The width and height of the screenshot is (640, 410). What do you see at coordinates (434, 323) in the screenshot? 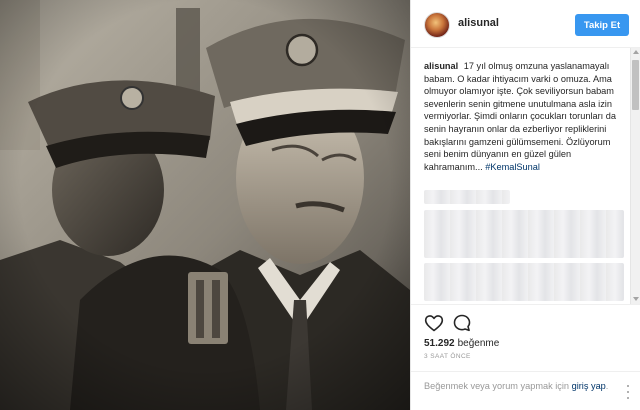
I see `heart-icon` at bounding box center [434, 323].